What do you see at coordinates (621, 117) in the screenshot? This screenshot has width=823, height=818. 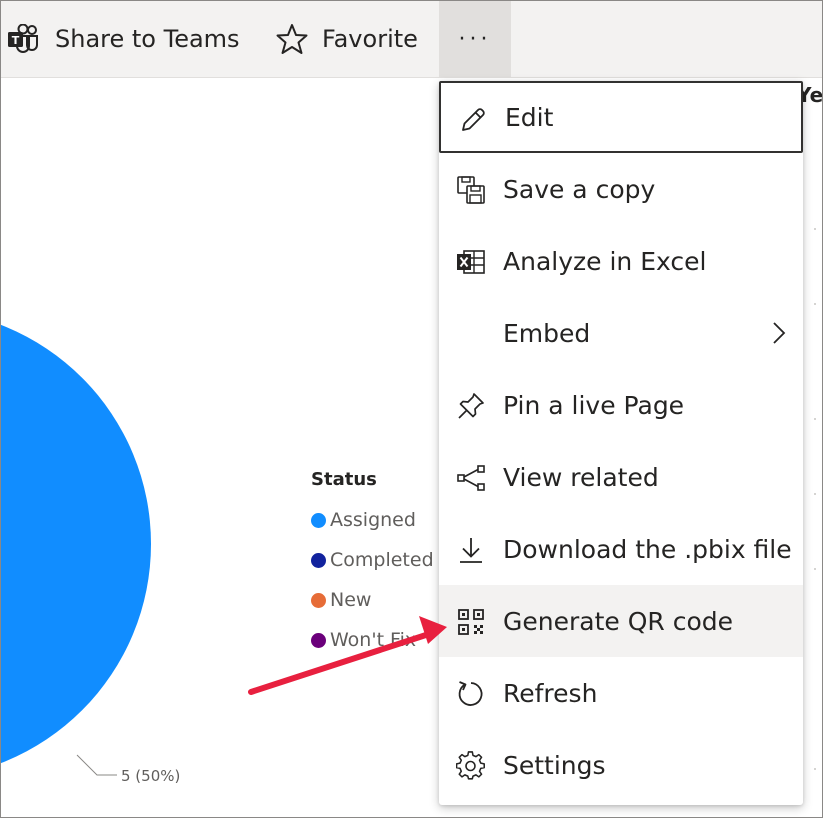 I see `menu-item-edit: Edit` at bounding box center [621, 117].